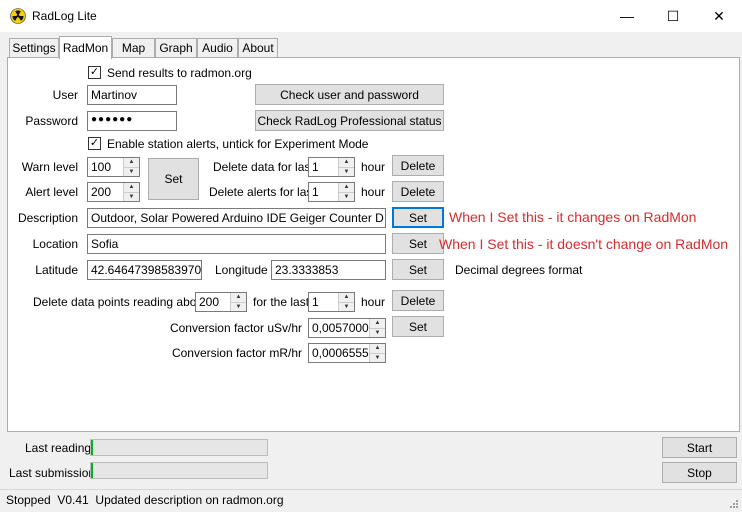  I want to click on check-user-button: Check user and password, so click(349, 94).